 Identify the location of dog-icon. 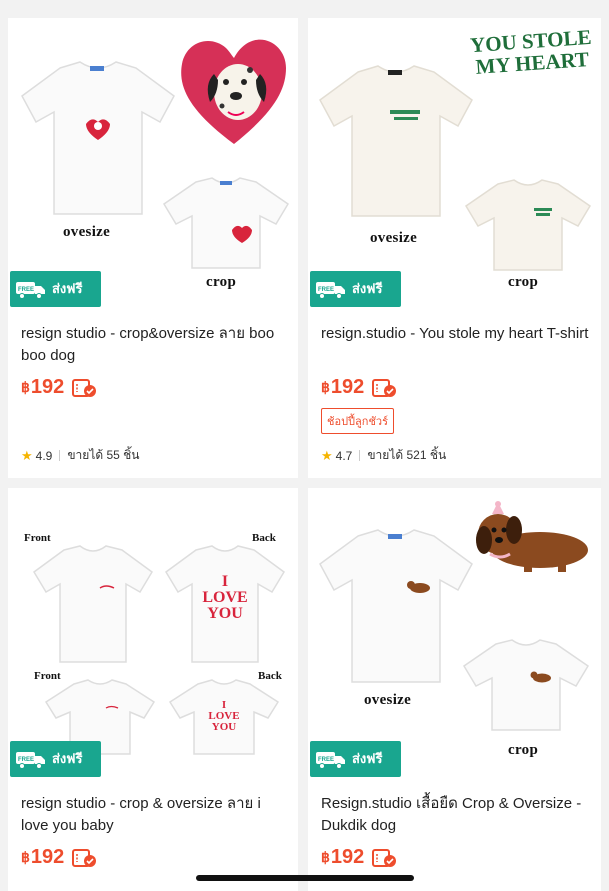
(532, 536).